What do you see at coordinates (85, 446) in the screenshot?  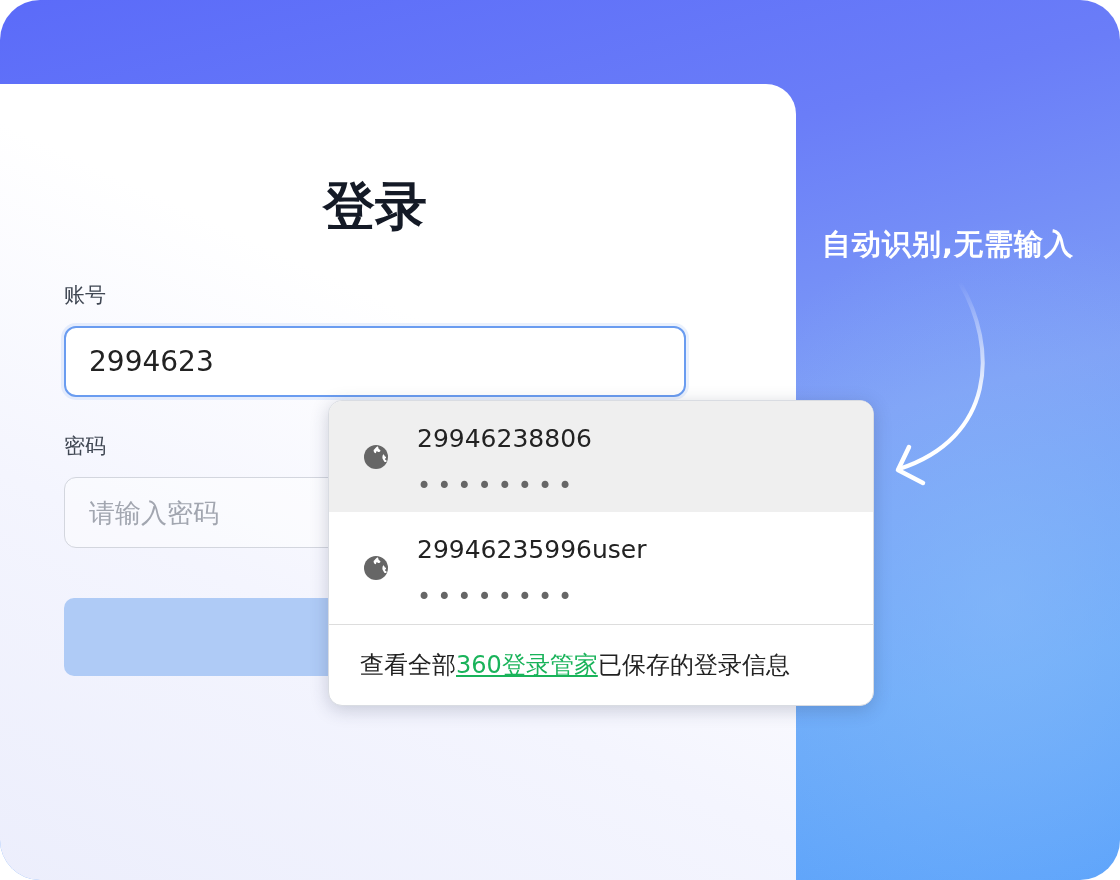 I see `field-label: 密码` at bounding box center [85, 446].